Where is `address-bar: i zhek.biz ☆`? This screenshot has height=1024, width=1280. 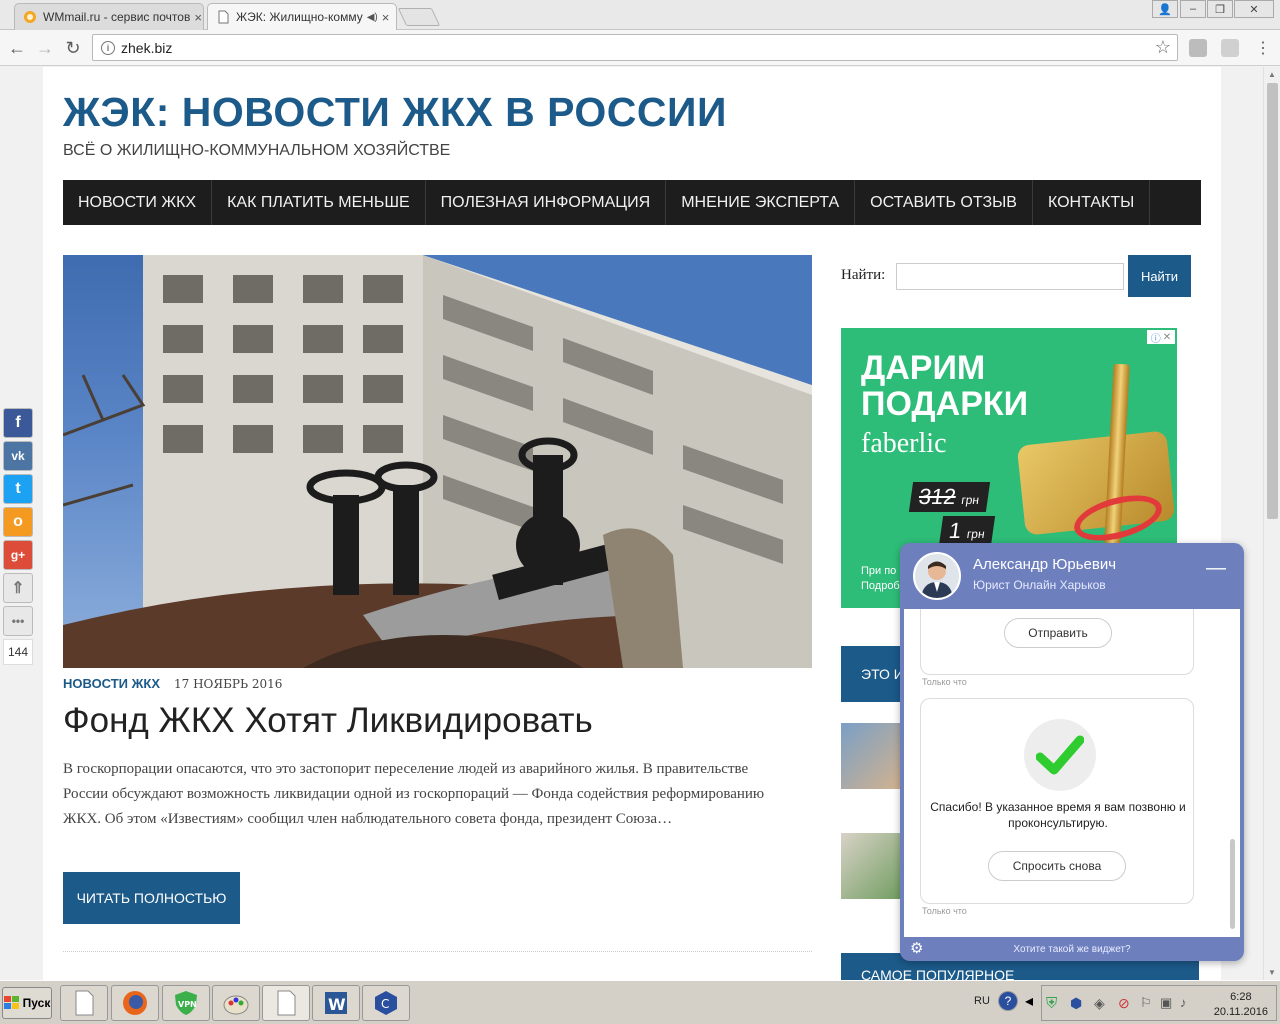 address-bar: i zhek.biz ☆ is located at coordinates (635, 47).